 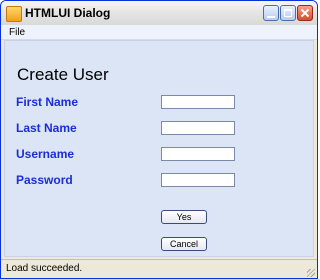 I want to click on last-name-label: Last Name, so click(x=46, y=128).